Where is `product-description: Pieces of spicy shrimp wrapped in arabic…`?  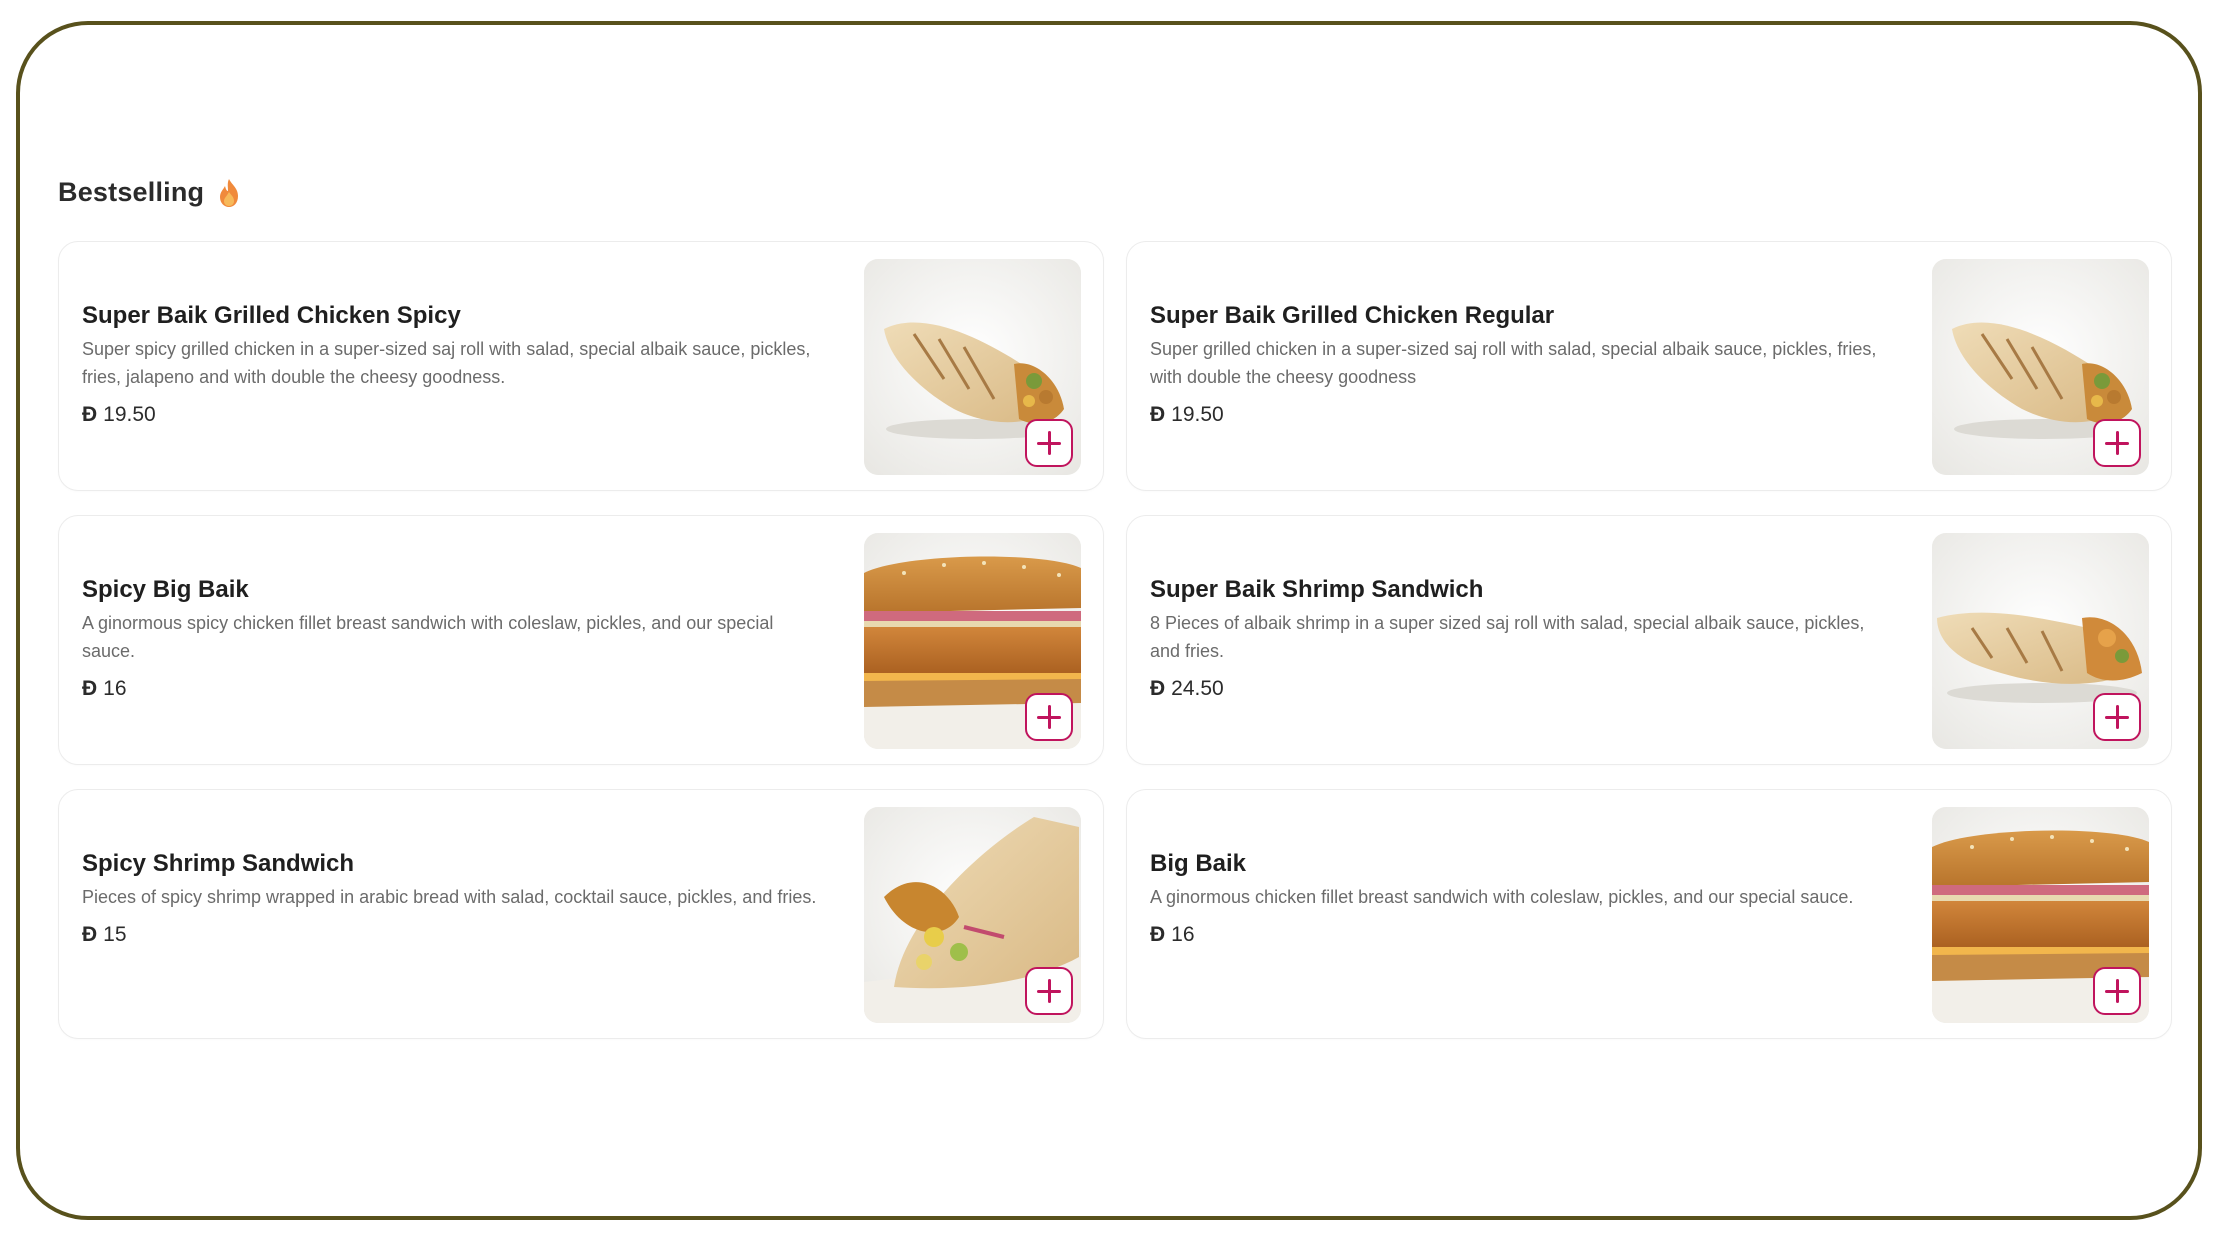
product-description: Pieces of spicy shrimp wrapped in arabic… is located at coordinates (449, 897).